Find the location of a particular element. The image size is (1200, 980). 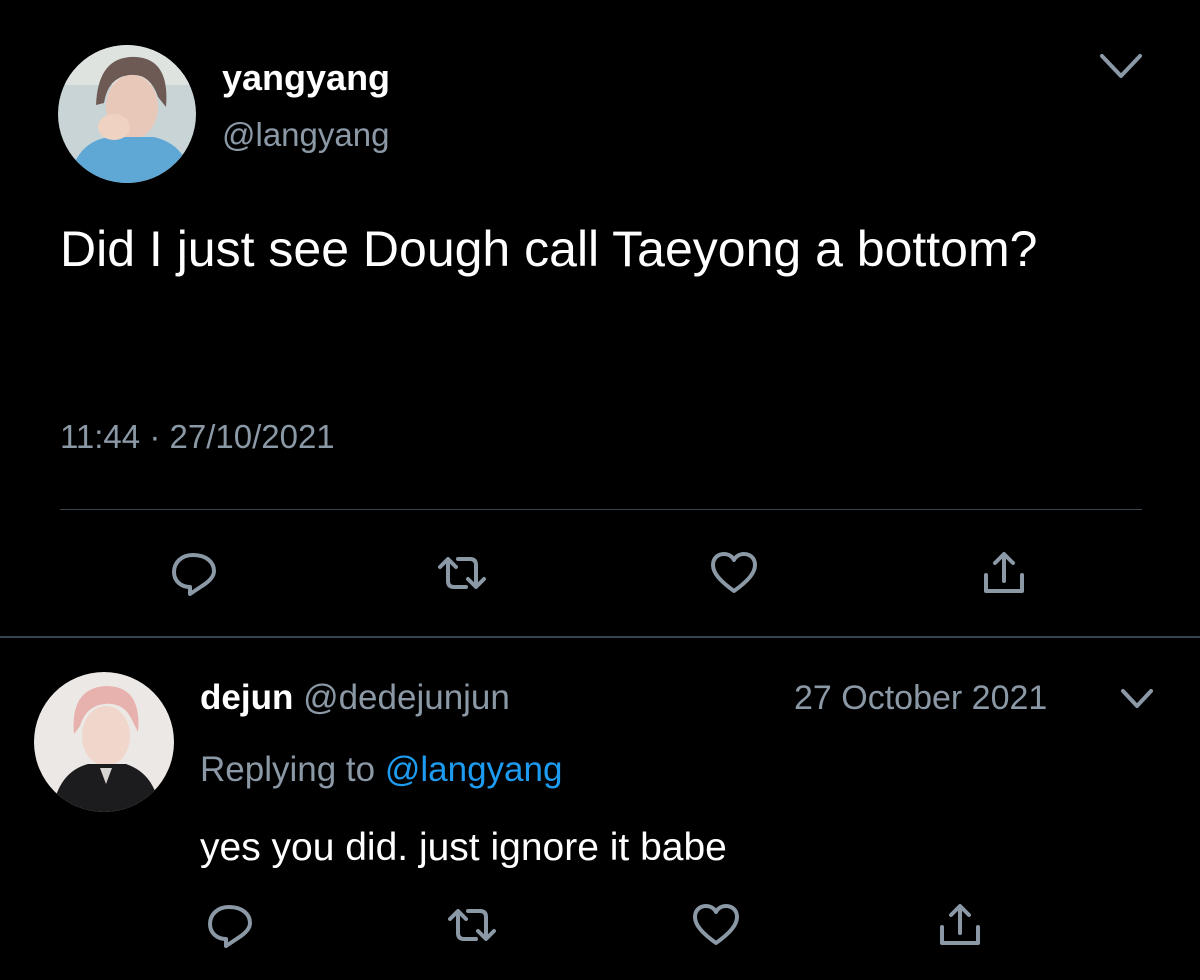

replying-to-line: Replying to @langyang is located at coordinates (381, 770).